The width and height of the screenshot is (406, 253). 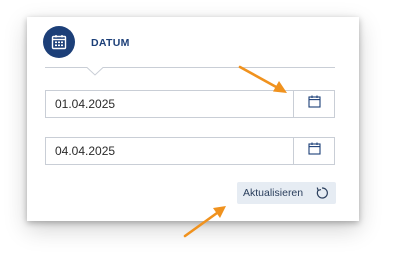 What do you see at coordinates (262, 79) in the screenshot?
I see `arrow-to-date-from-calendar-button` at bounding box center [262, 79].